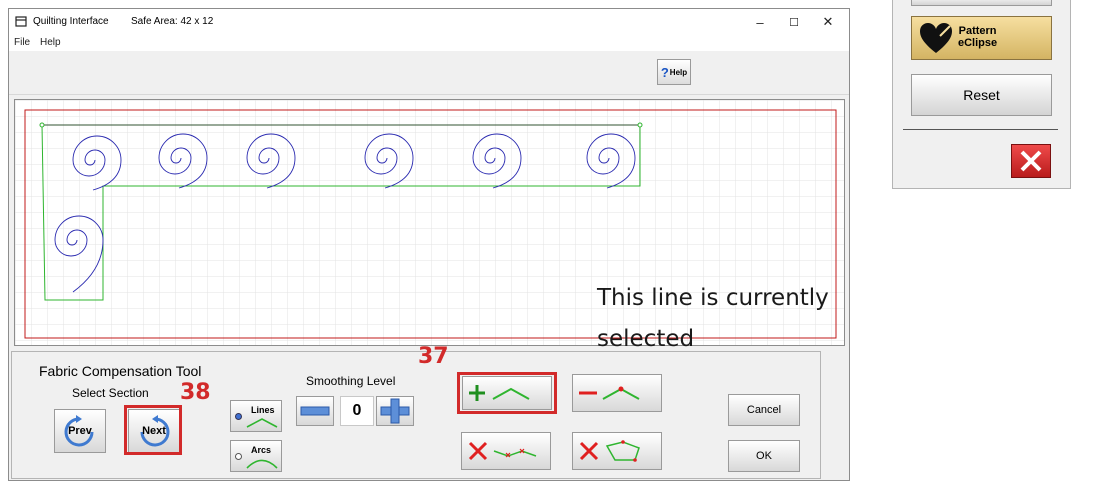 Image resolution: width=1096 pixels, height=481 pixels. What do you see at coordinates (429, 73) in the screenshot?
I see `toolbar: ? Help` at bounding box center [429, 73].